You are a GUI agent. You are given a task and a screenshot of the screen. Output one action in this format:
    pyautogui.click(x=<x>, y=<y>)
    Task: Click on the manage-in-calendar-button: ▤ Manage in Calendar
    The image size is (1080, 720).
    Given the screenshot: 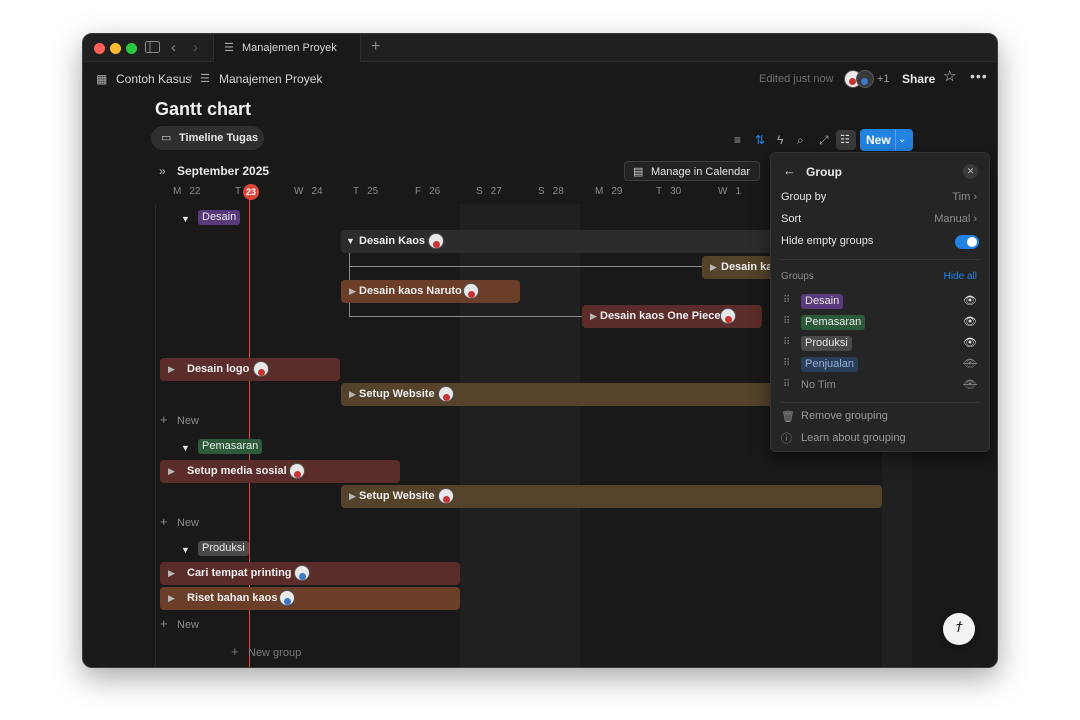 What is the action you would take?
    pyautogui.click(x=692, y=171)
    